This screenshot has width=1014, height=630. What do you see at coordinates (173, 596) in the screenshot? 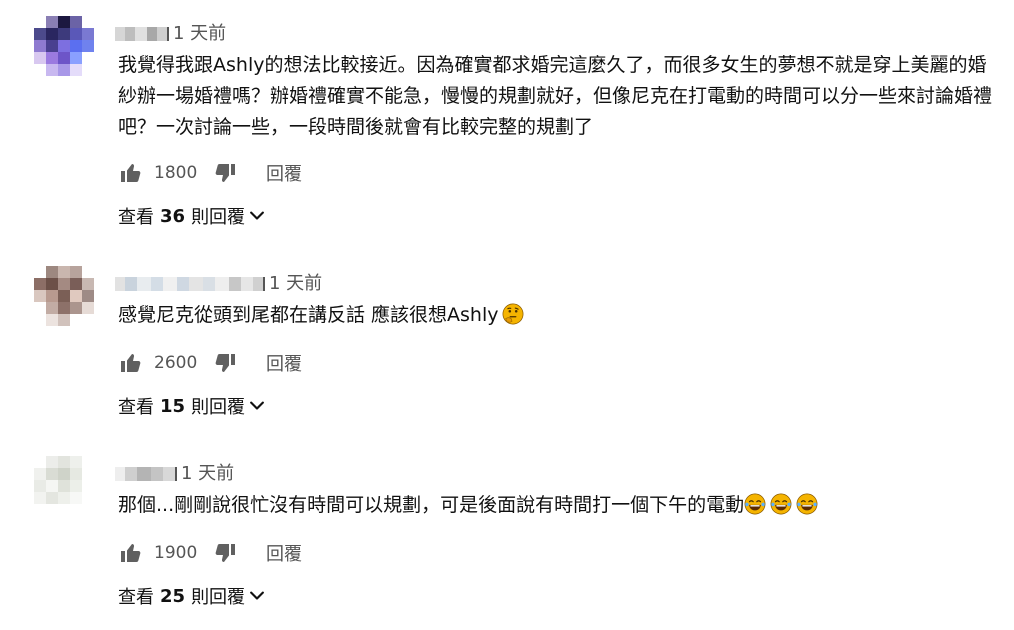
I see `reply-count: 25` at bounding box center [173, 596].